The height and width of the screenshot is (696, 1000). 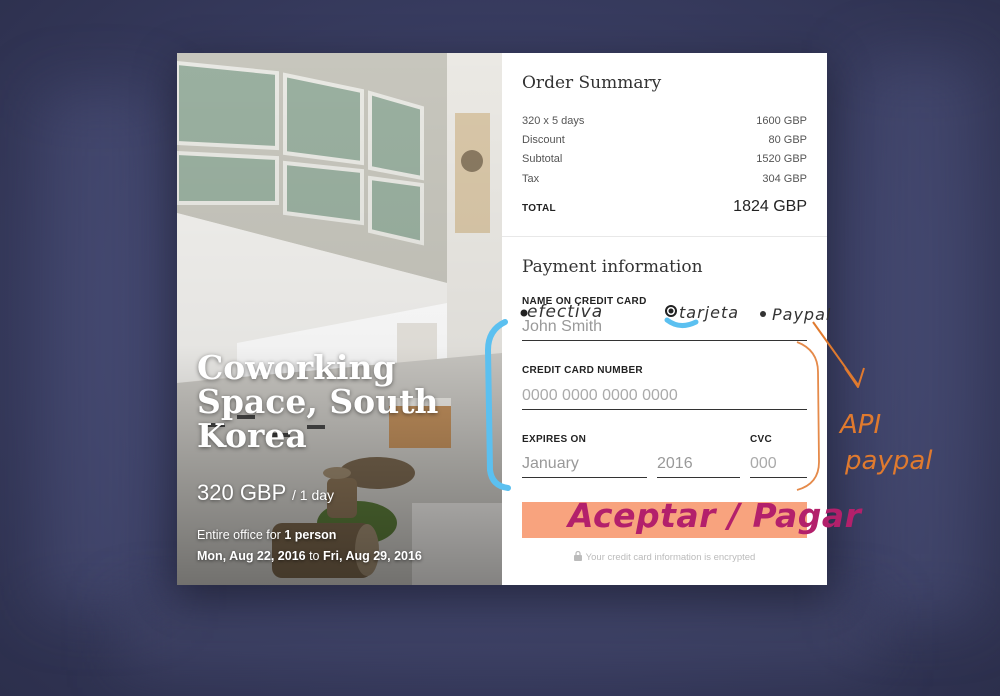 I want to click on payment-heading: Payment information, so click(x=612, y=267).